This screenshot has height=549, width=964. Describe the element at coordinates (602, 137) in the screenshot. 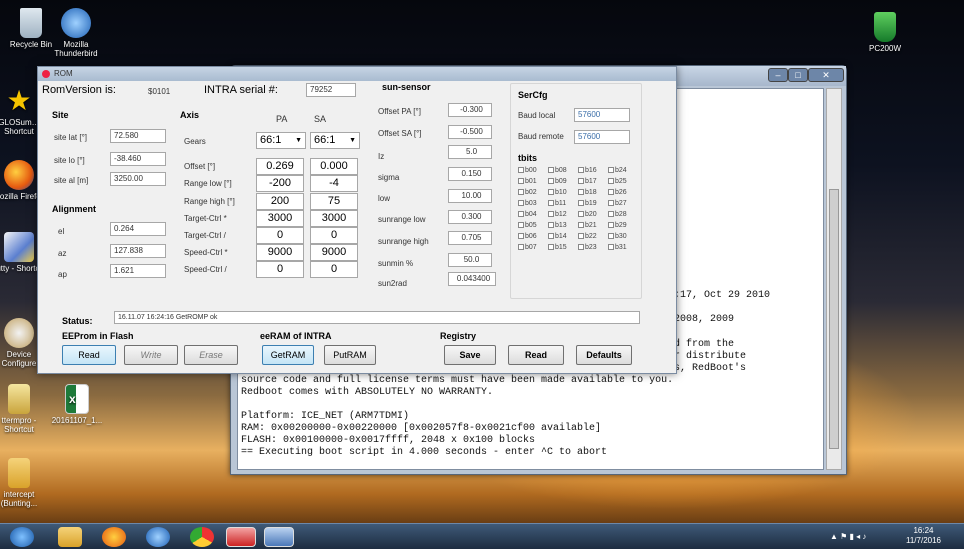

I see `baud-remote-field: 57600` at that location.